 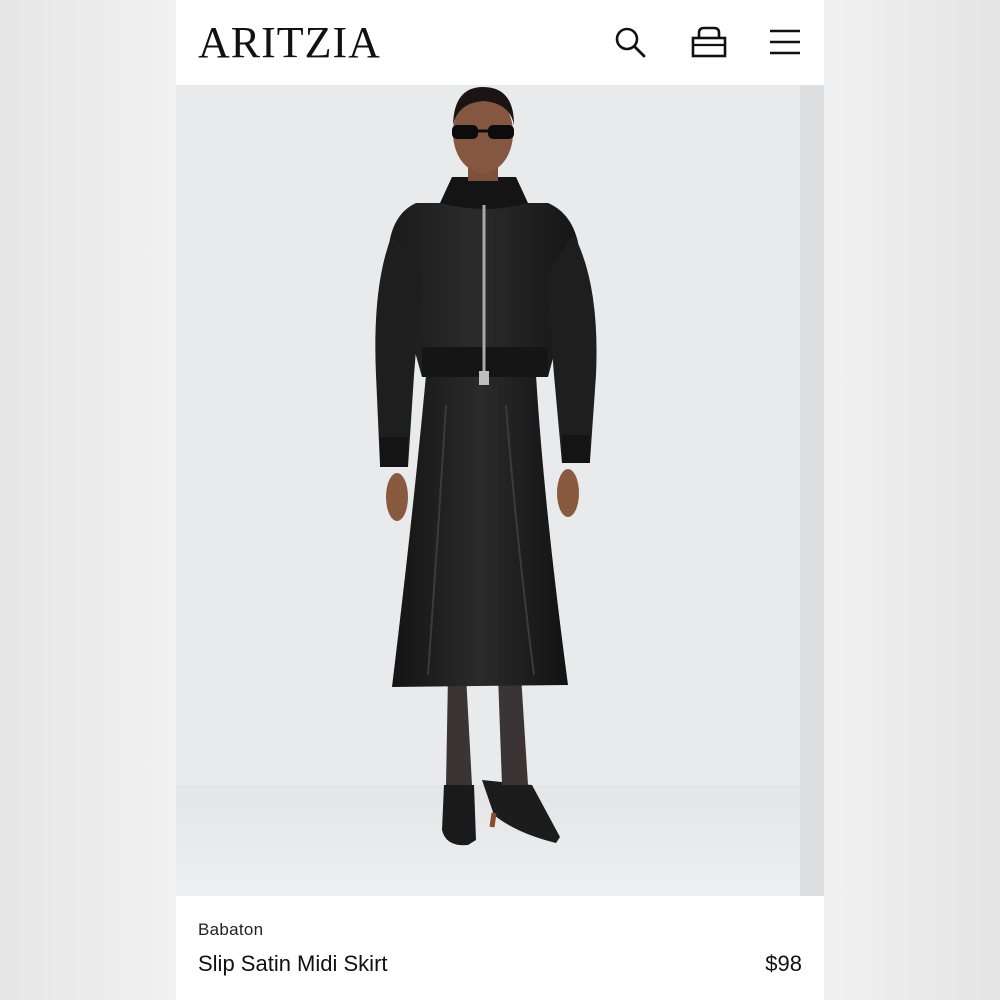 What do you see at coordinates (500, 42) in the screenshot?
I see `top-bar: ARITZIA` at bounding box center [500, 42].